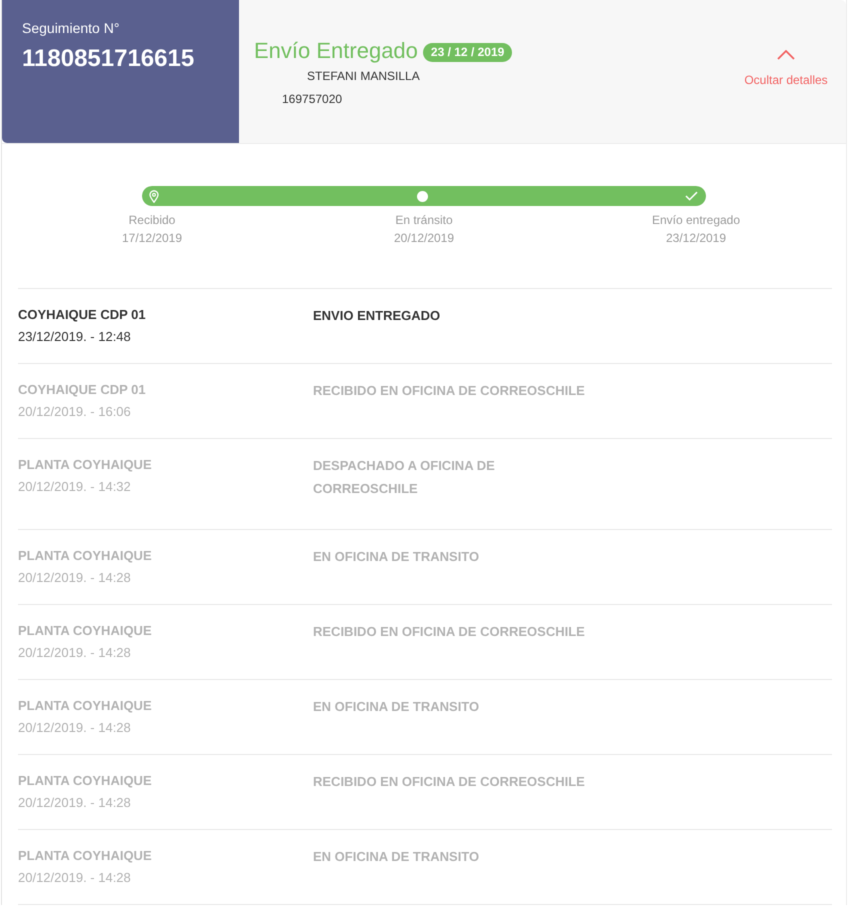 Image resolution: width=852 pixels, height=906 pixels. Describe the element at coordinates (786, 68) in the screenshot. I see `hide-details-button: Ocultar detalles` at that location.